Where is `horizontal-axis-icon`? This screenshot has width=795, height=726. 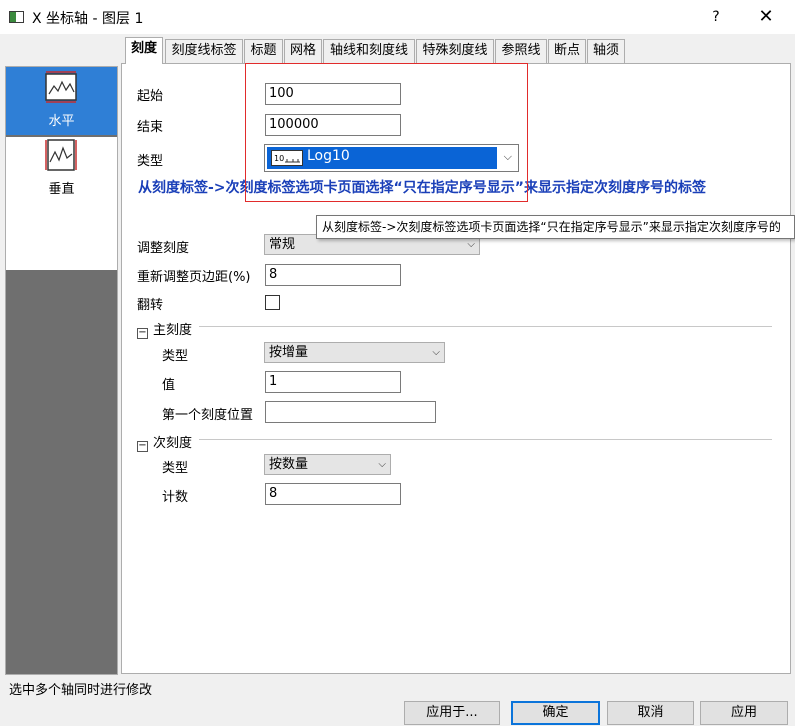
horizontal-axis-icon is located at coordinates (61, 87).